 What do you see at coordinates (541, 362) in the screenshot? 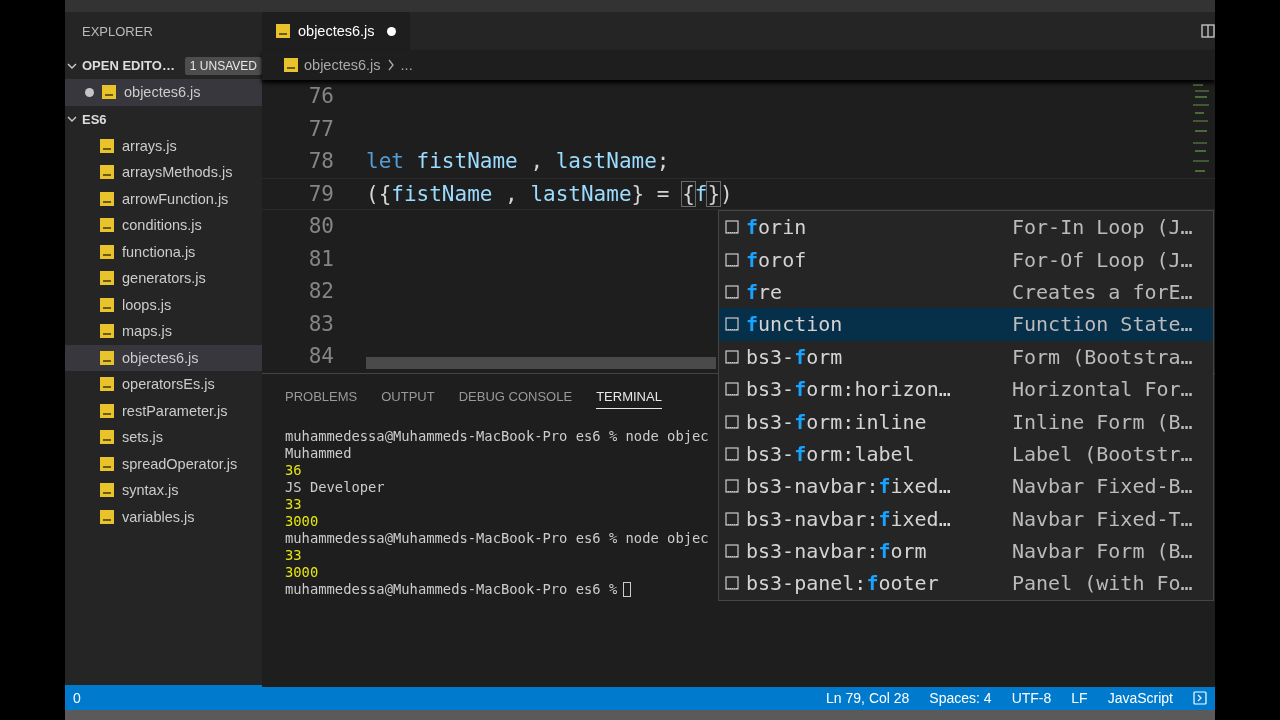
I see `scrollbar` at bounding box center [541, 362].